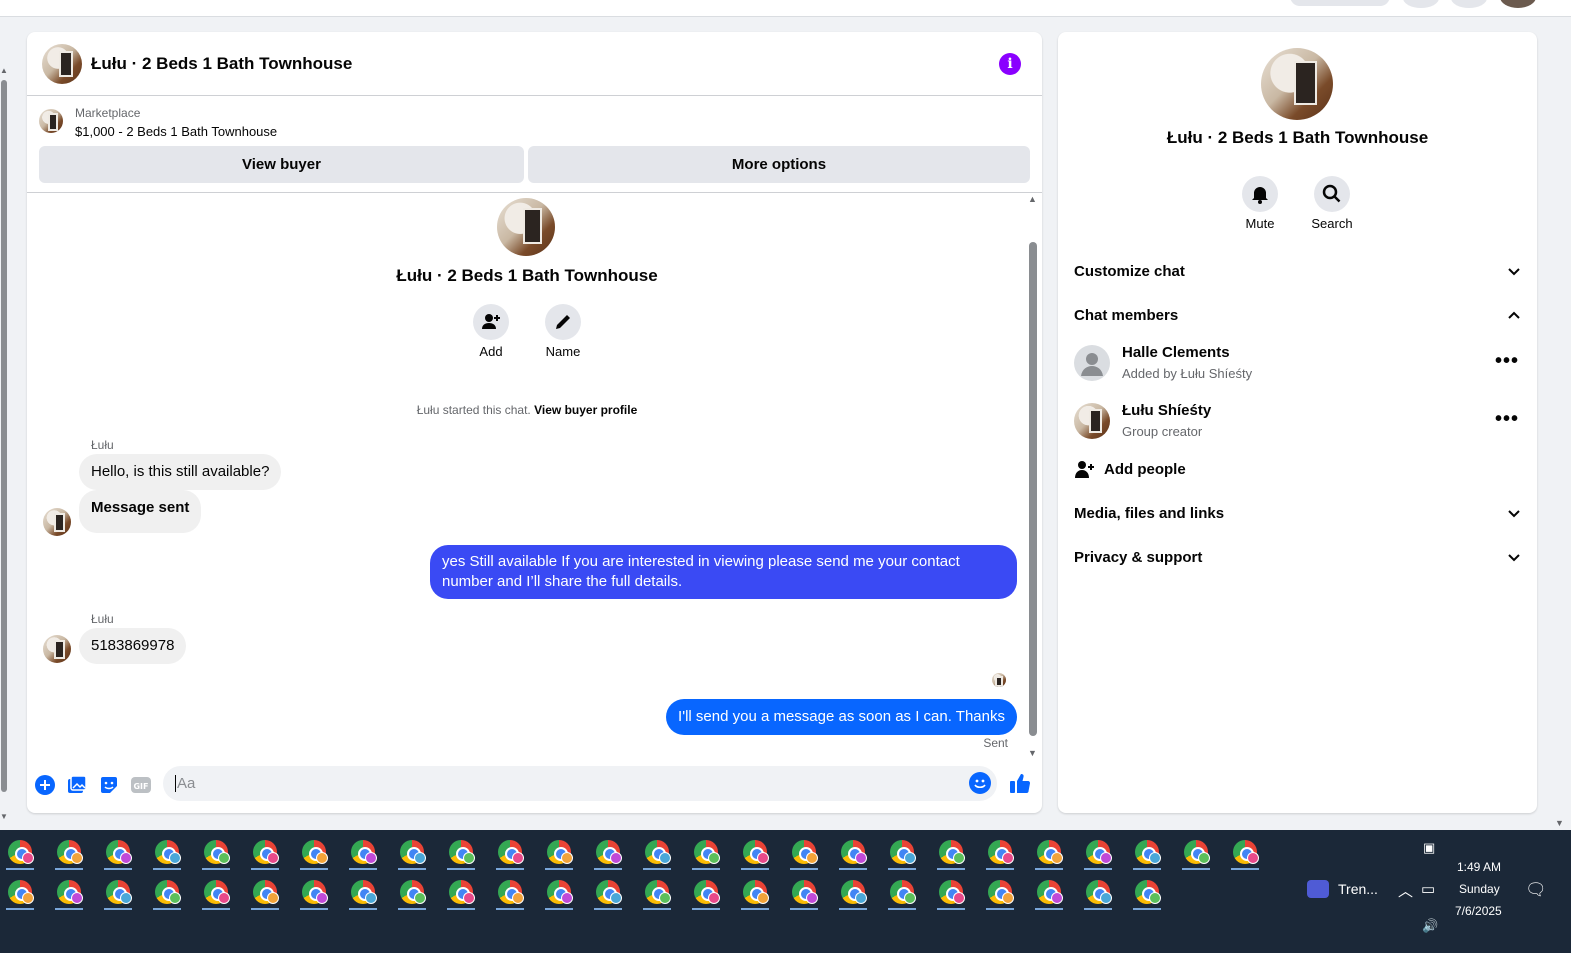 The width and height of the screenshot is (1571, 953). I want to click on scroll-down-icon: ▼, so click(4, 816).